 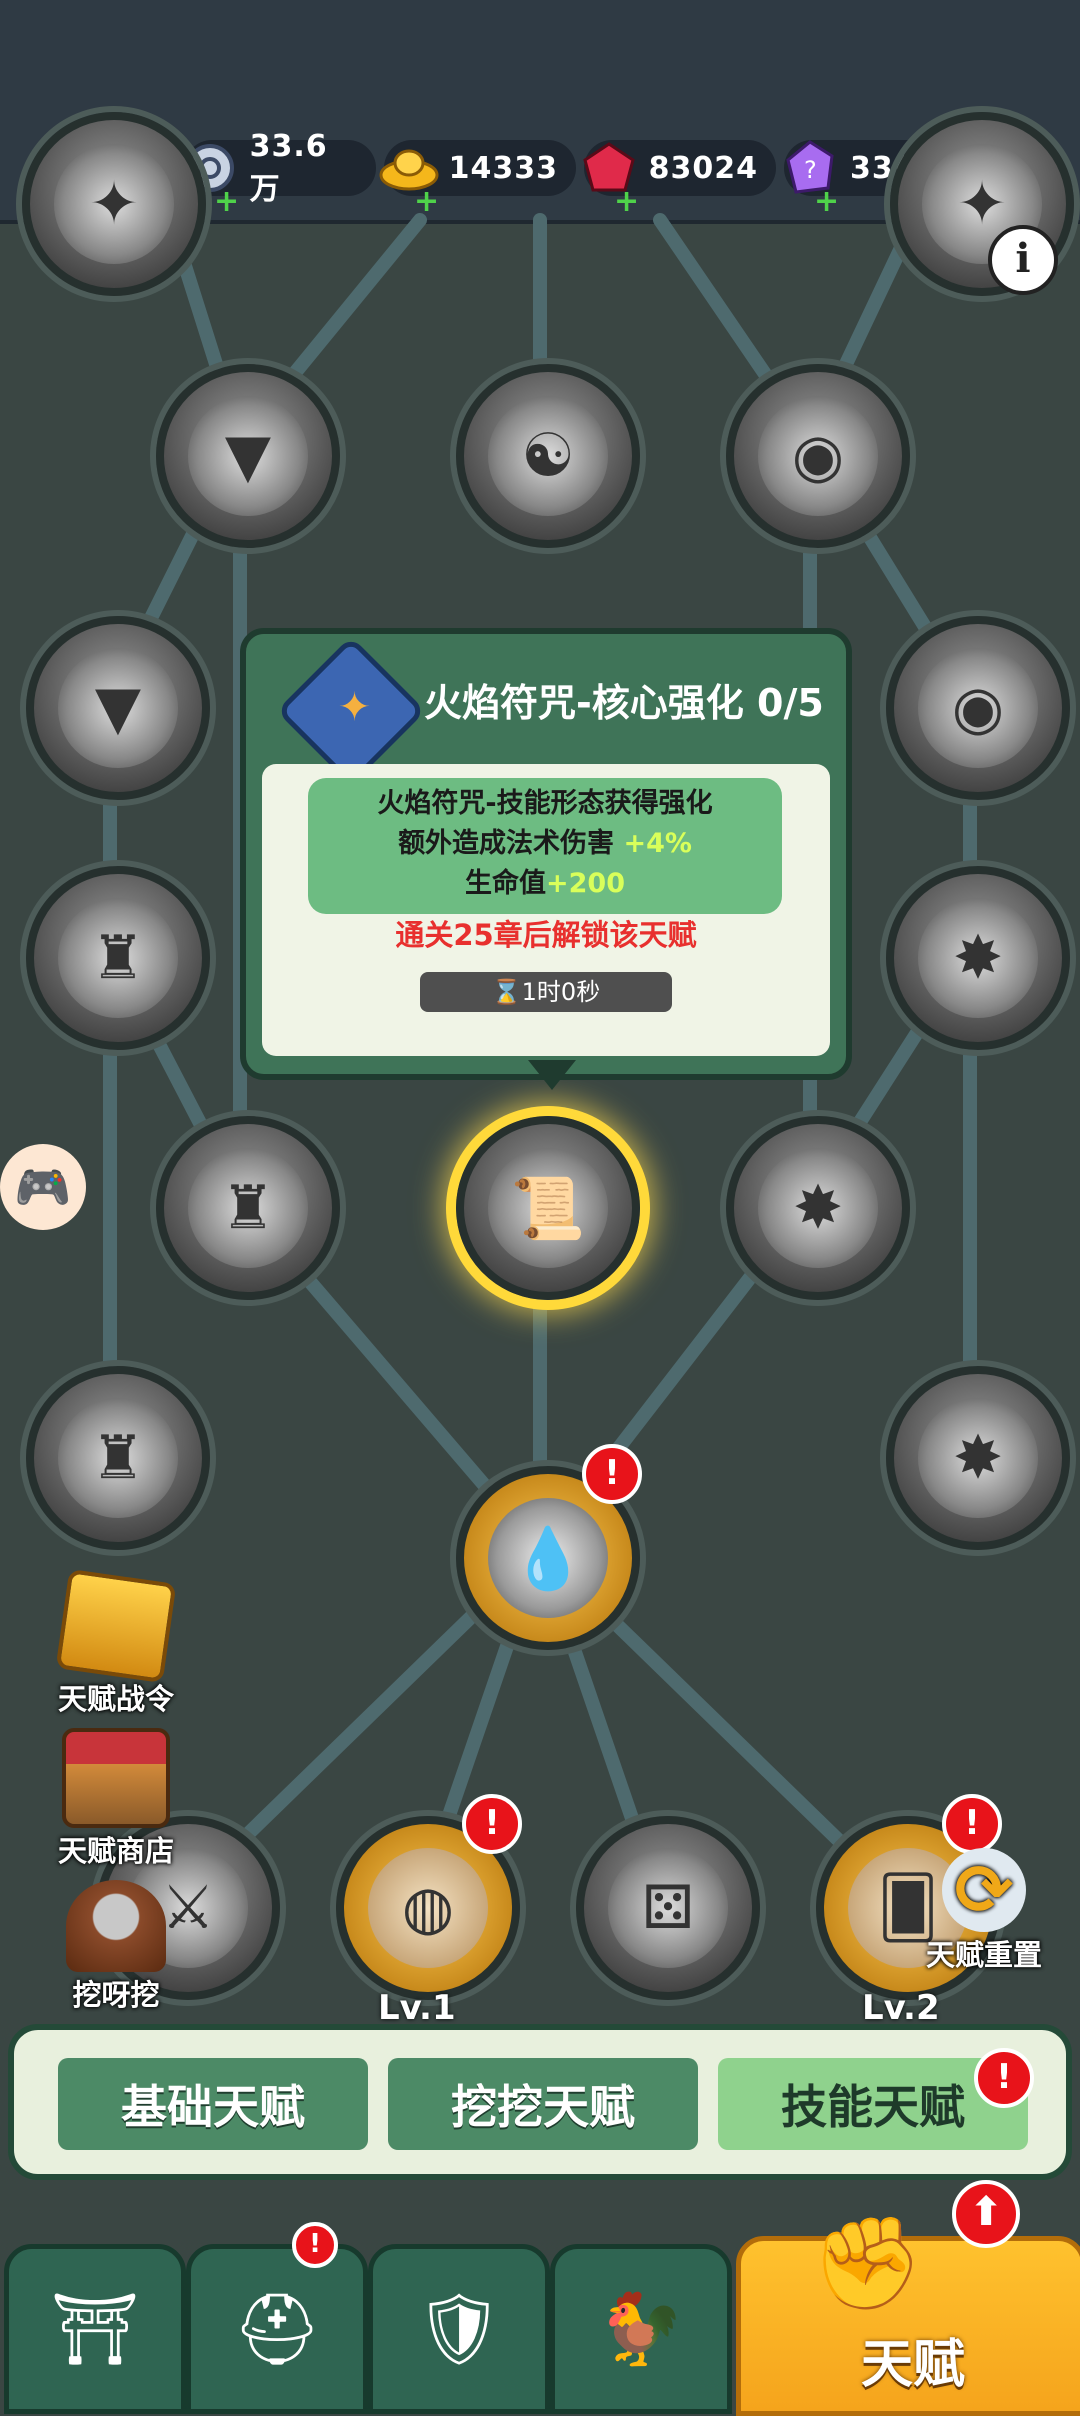 What do you see at coordinates (1004, 2078) in the screenshot?
I see `skill-tab-alert-badge: !` at bounding box center [1004, 2078].